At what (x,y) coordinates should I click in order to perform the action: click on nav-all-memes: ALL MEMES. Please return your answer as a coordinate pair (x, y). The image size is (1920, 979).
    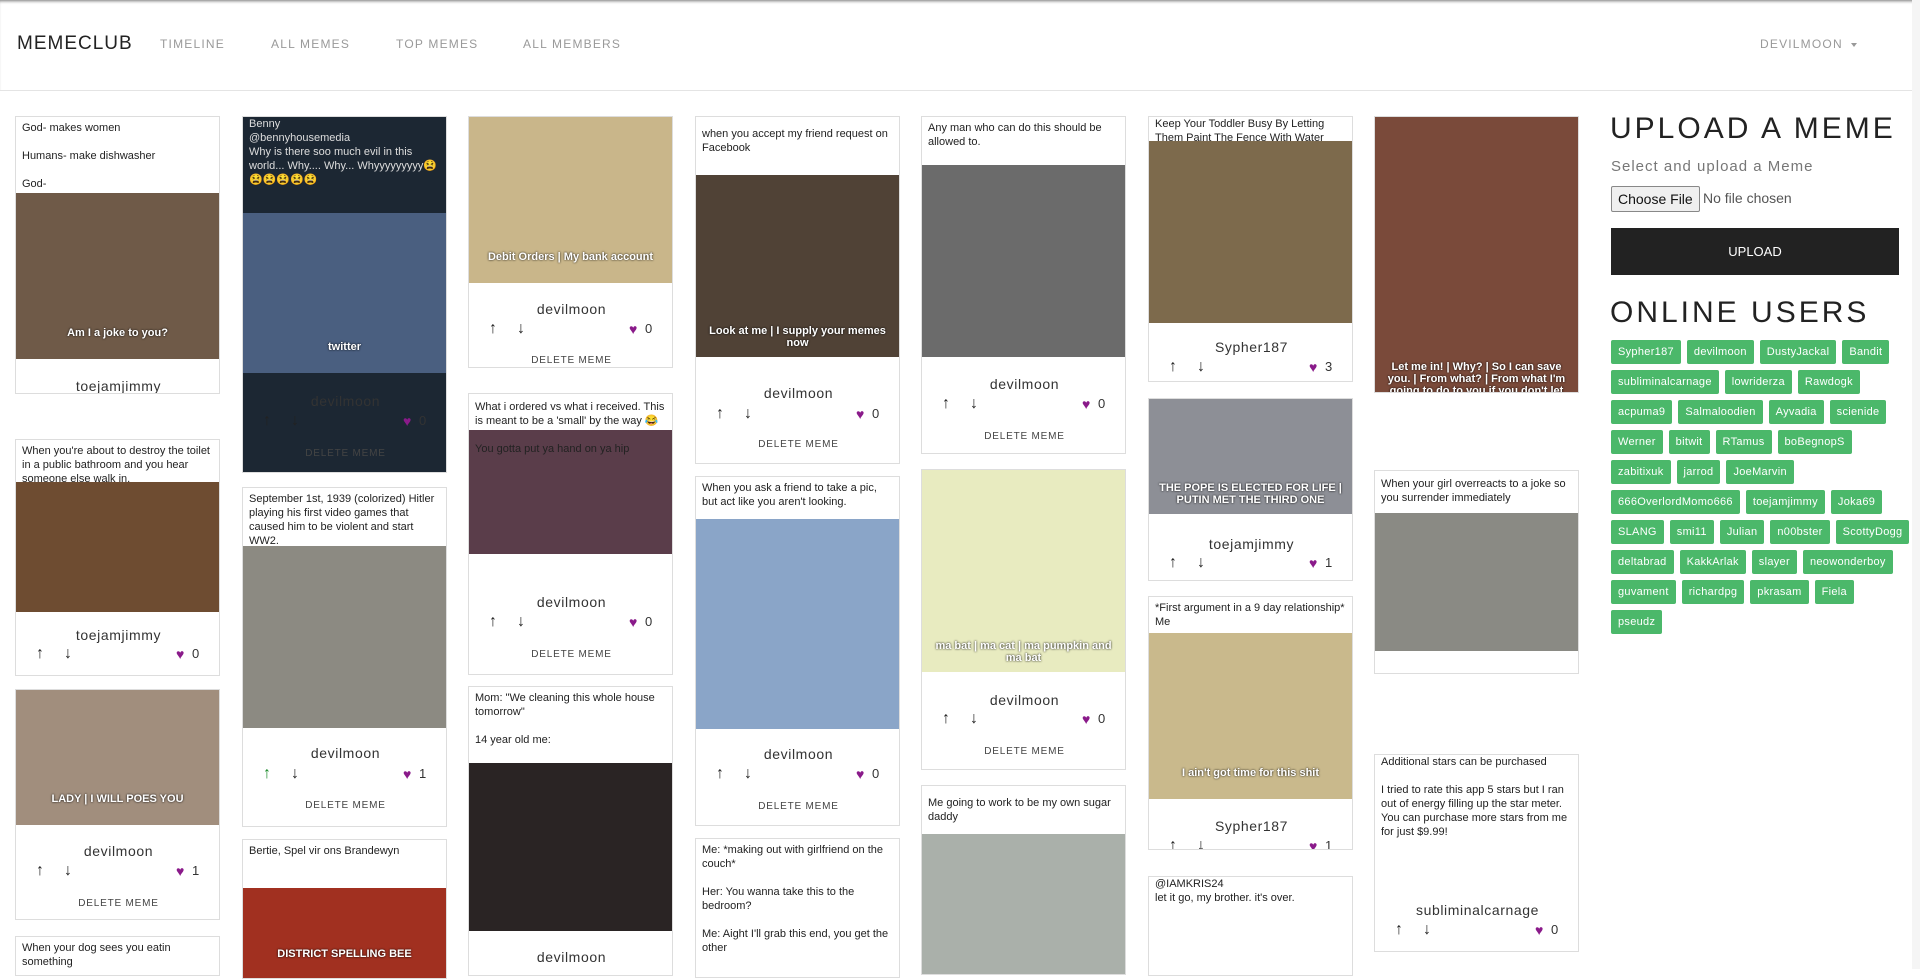
    Looking at the image, I should click on (310, 44).